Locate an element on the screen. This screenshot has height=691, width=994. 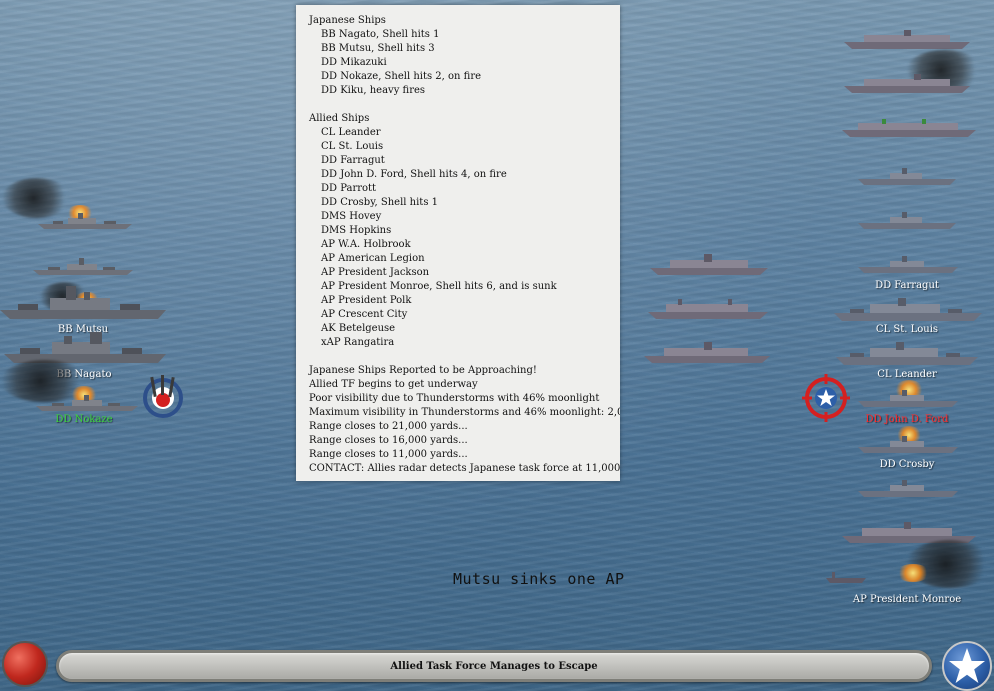
log-allied-ship: AP W.A. Holbrook is located at coordinates (366, 244).